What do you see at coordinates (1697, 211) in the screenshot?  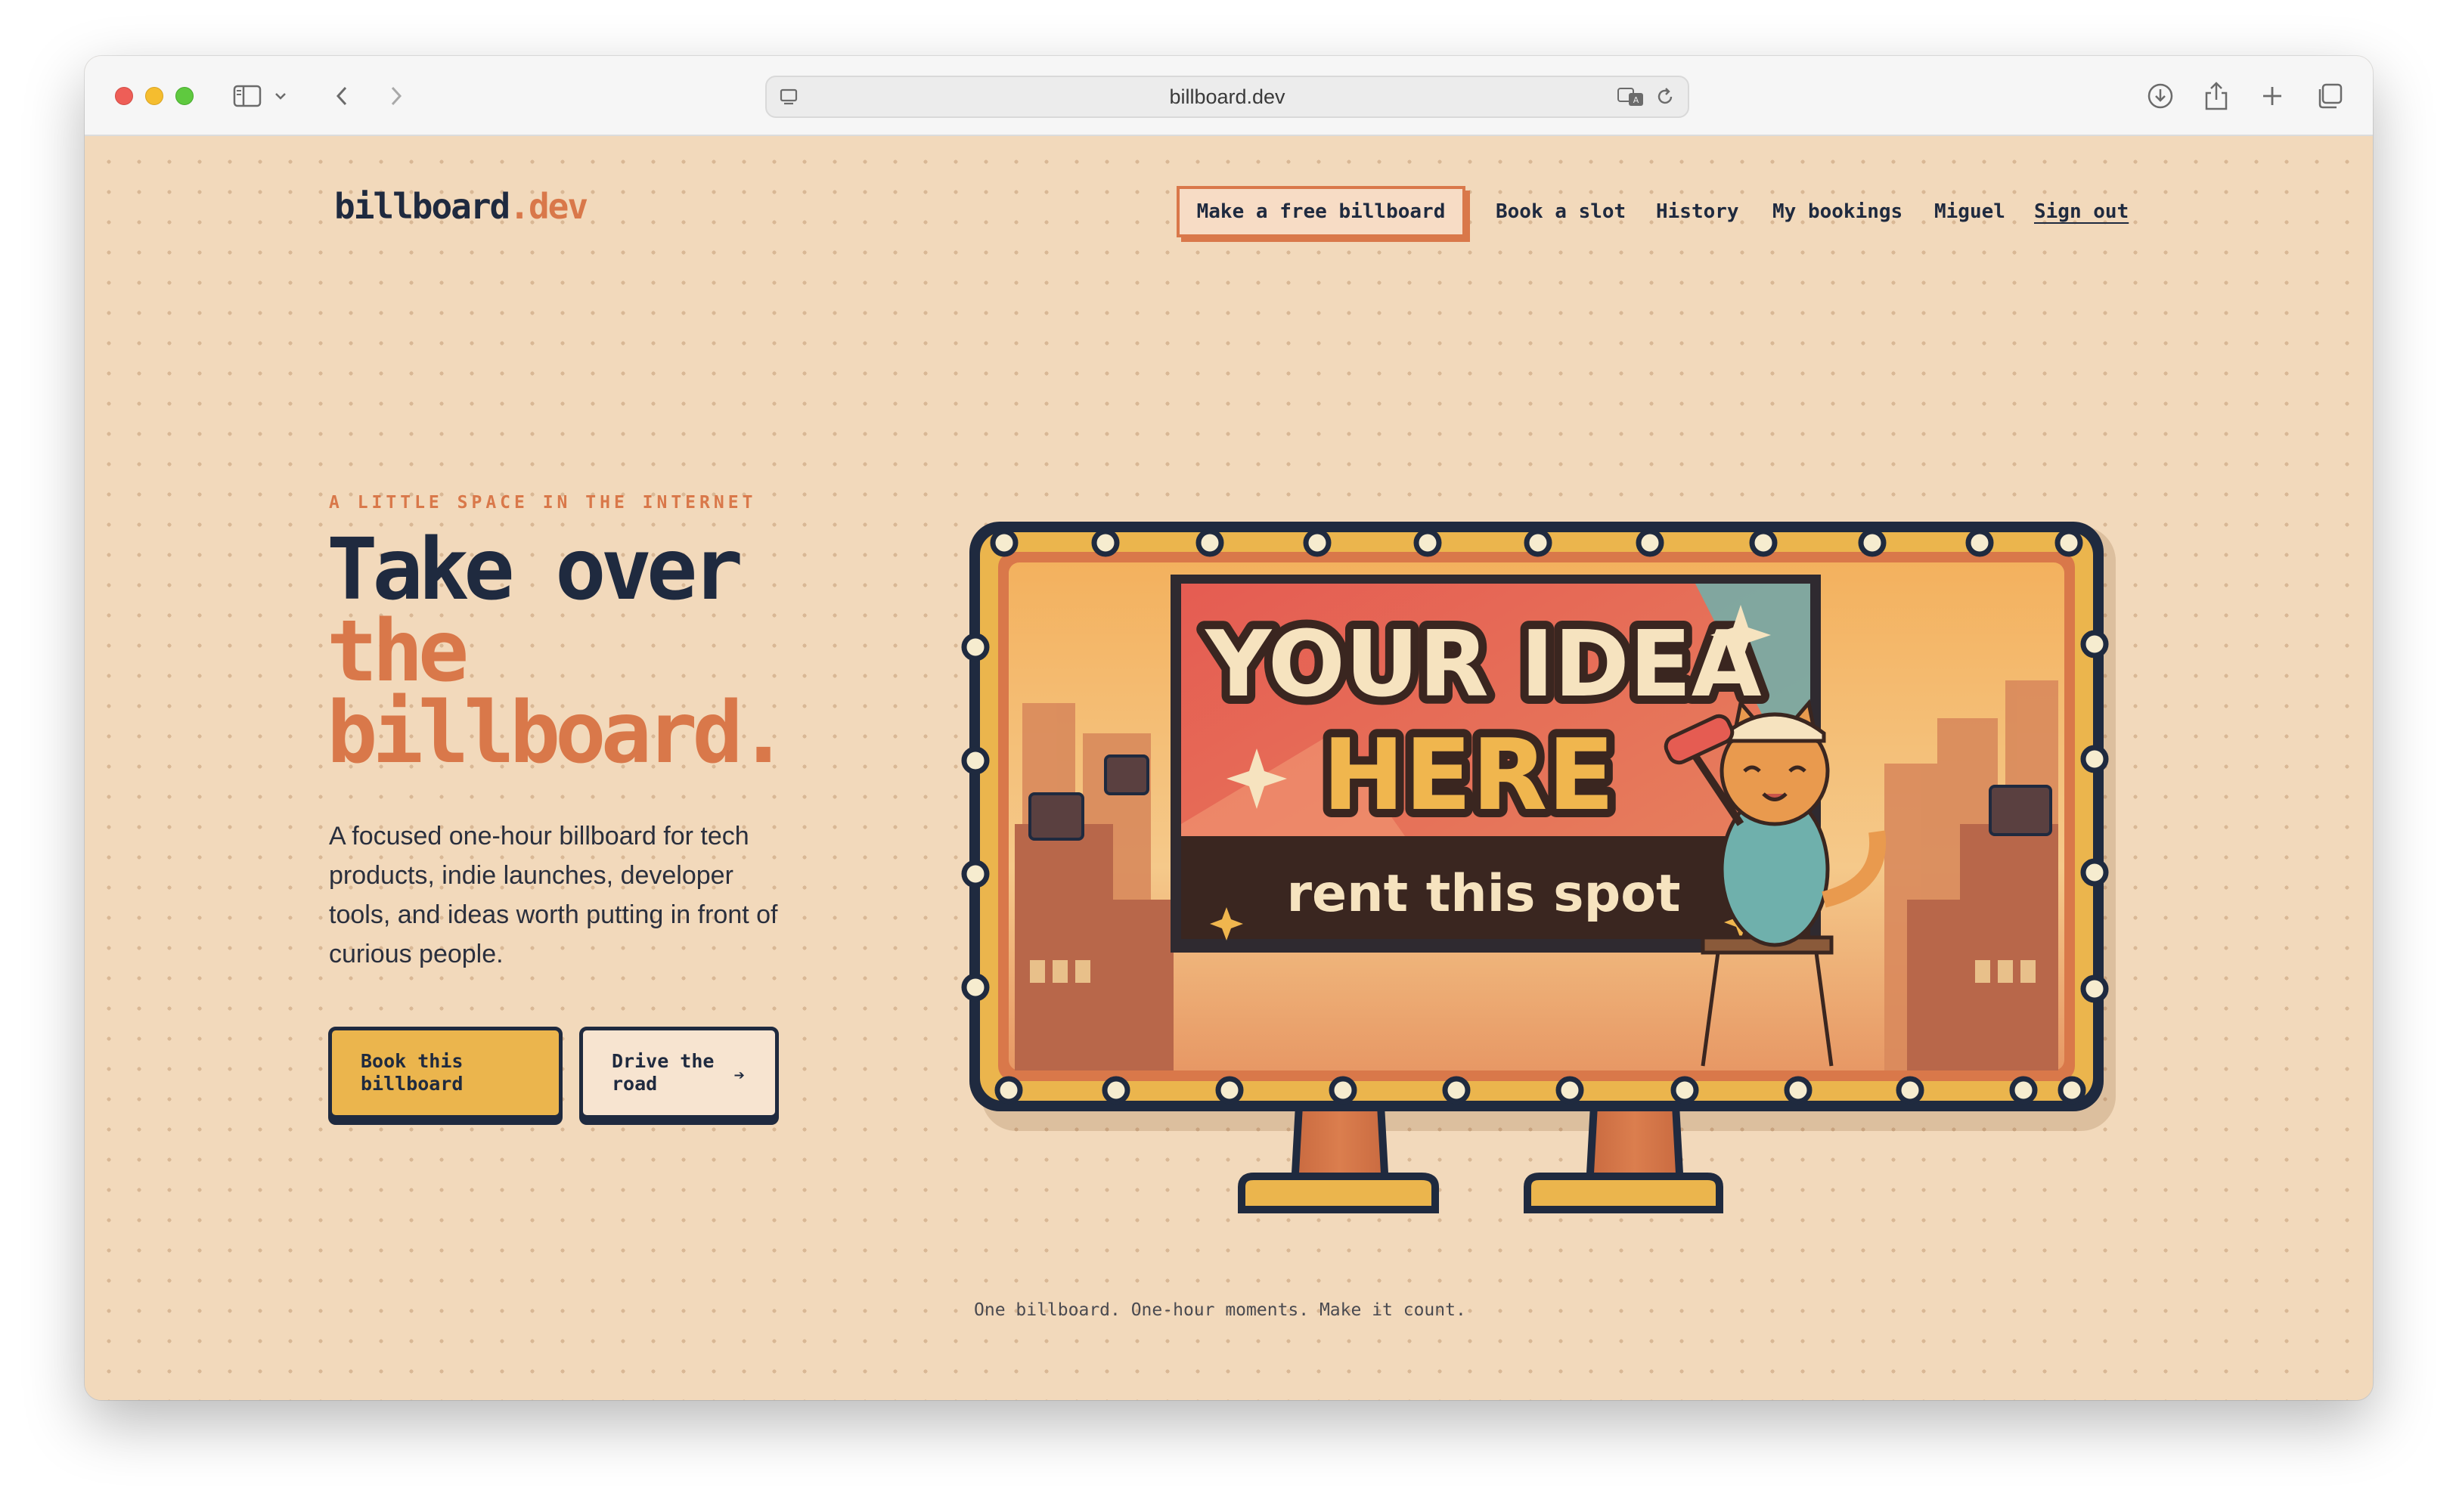 I see `nav-link-history: History` at bounding box center [1697, 211].